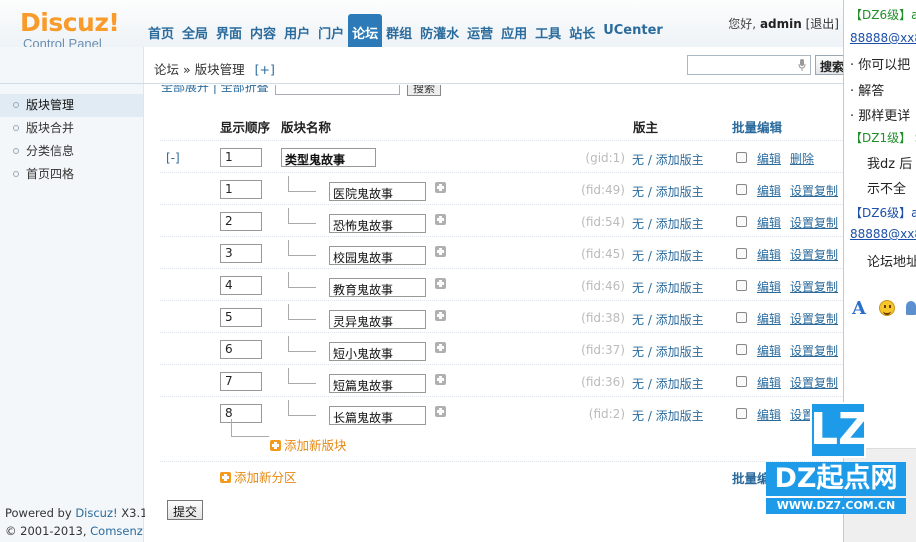 This screenshot has width=916, height=542. Describe the element at coordinates (749, 65) in the screenshot. I see `menu-search-input` at that location.